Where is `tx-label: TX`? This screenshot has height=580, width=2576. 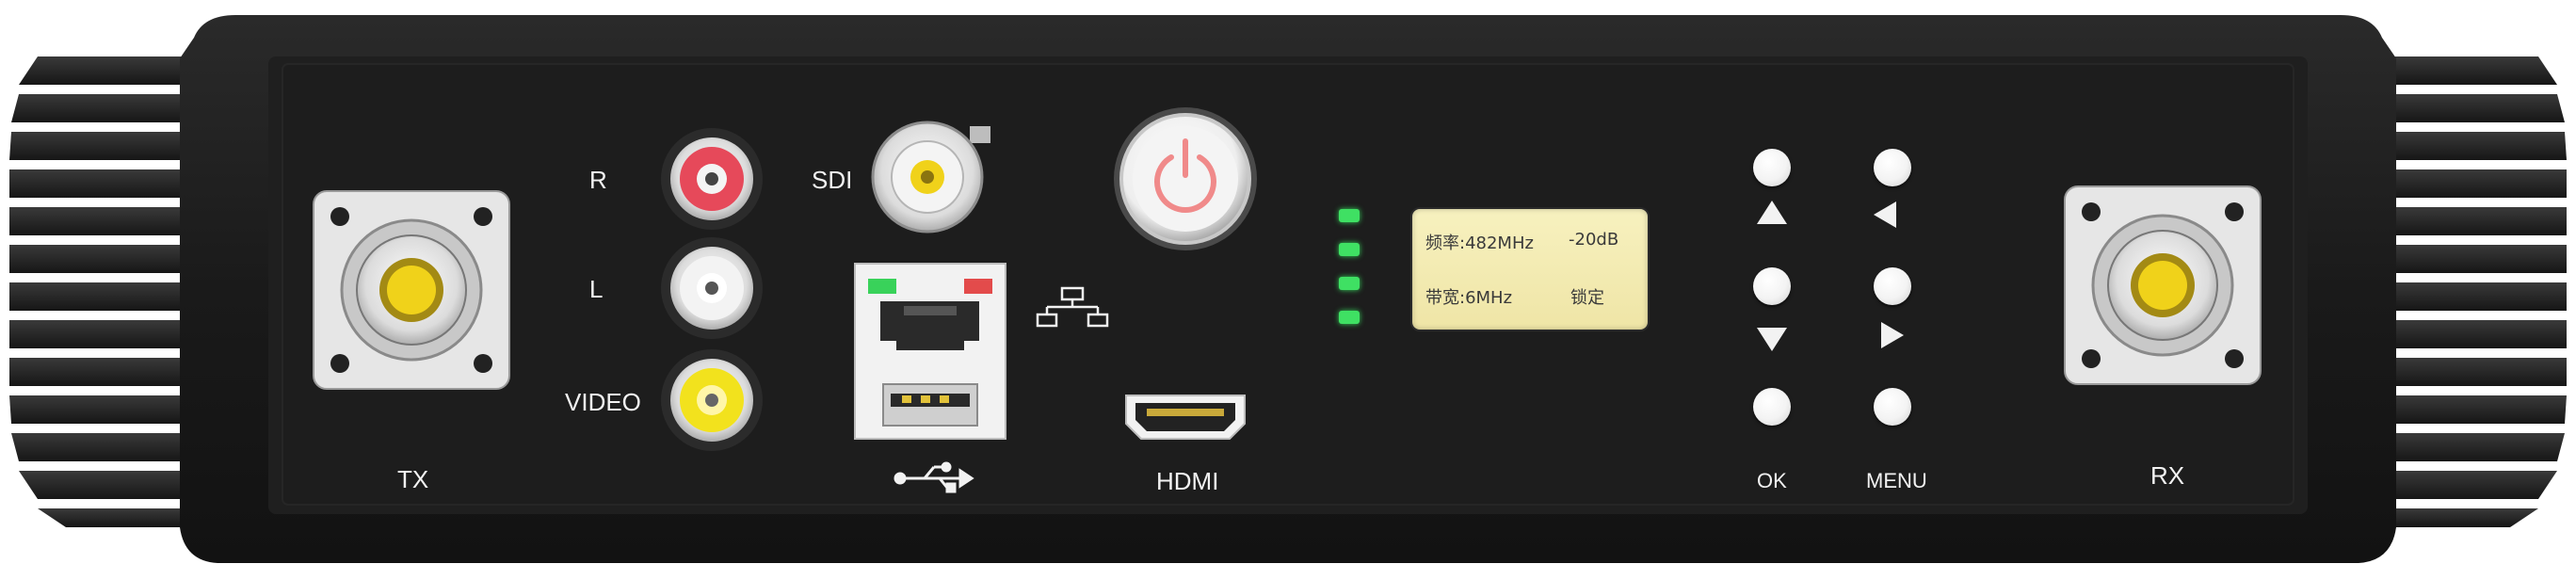
tx-label: TX is located at coordinates (413, 479).